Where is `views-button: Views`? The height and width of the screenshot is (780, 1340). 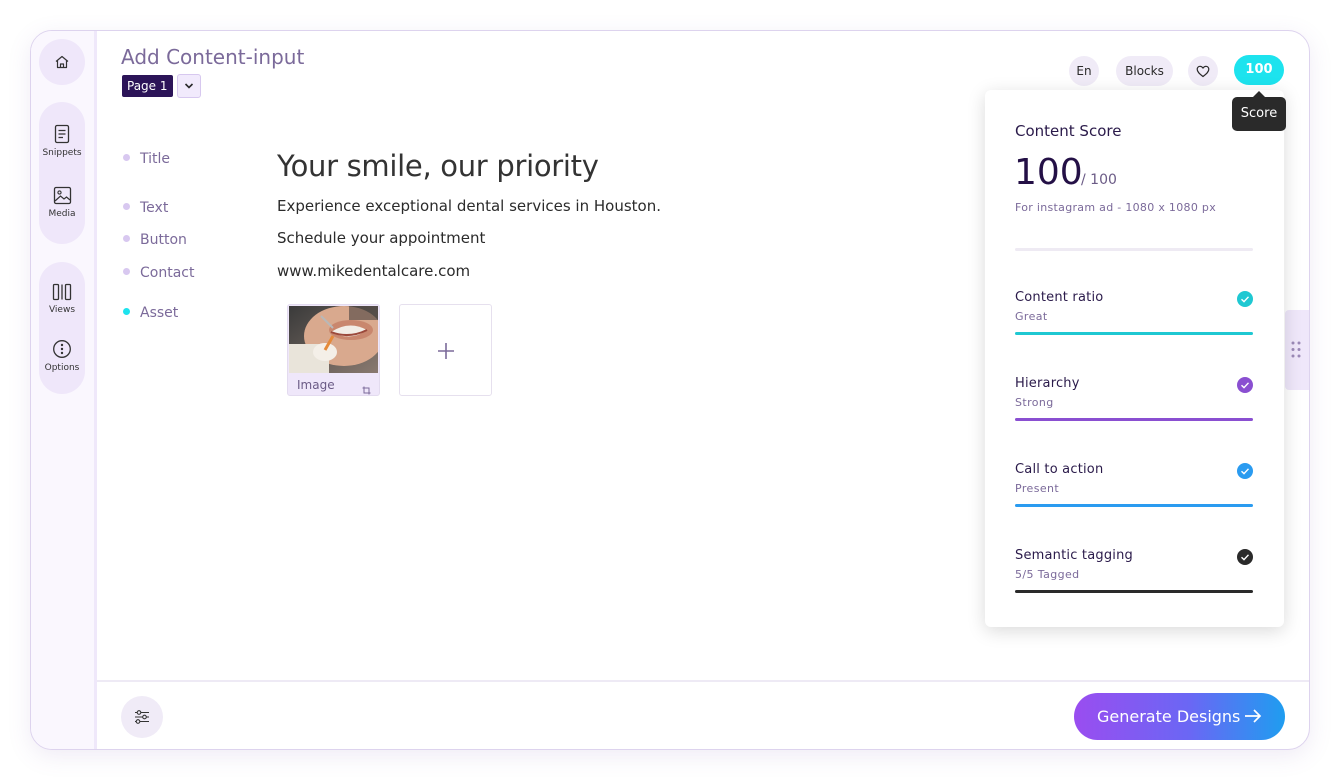
views-button: Views is located at coordinates (62, 299).